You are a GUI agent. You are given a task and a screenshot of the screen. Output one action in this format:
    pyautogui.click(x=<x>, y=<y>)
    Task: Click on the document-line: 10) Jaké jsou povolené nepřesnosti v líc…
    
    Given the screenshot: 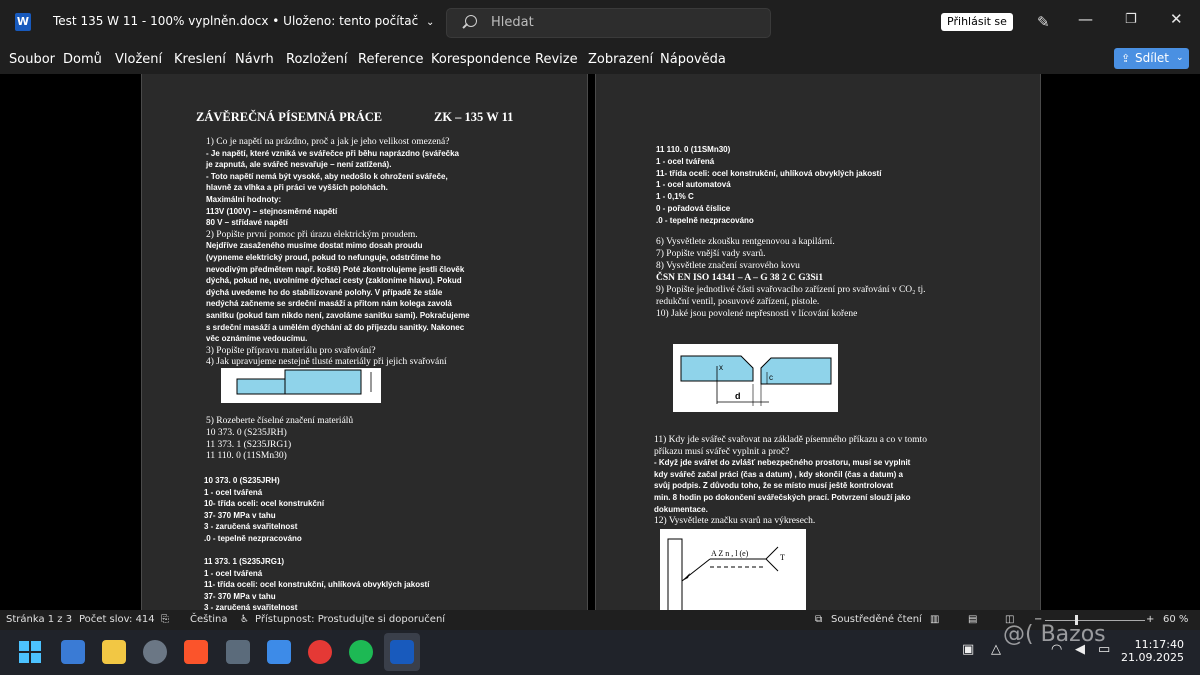 What is the action you would take?
    pyautogui.click(x=757, y=314)
    